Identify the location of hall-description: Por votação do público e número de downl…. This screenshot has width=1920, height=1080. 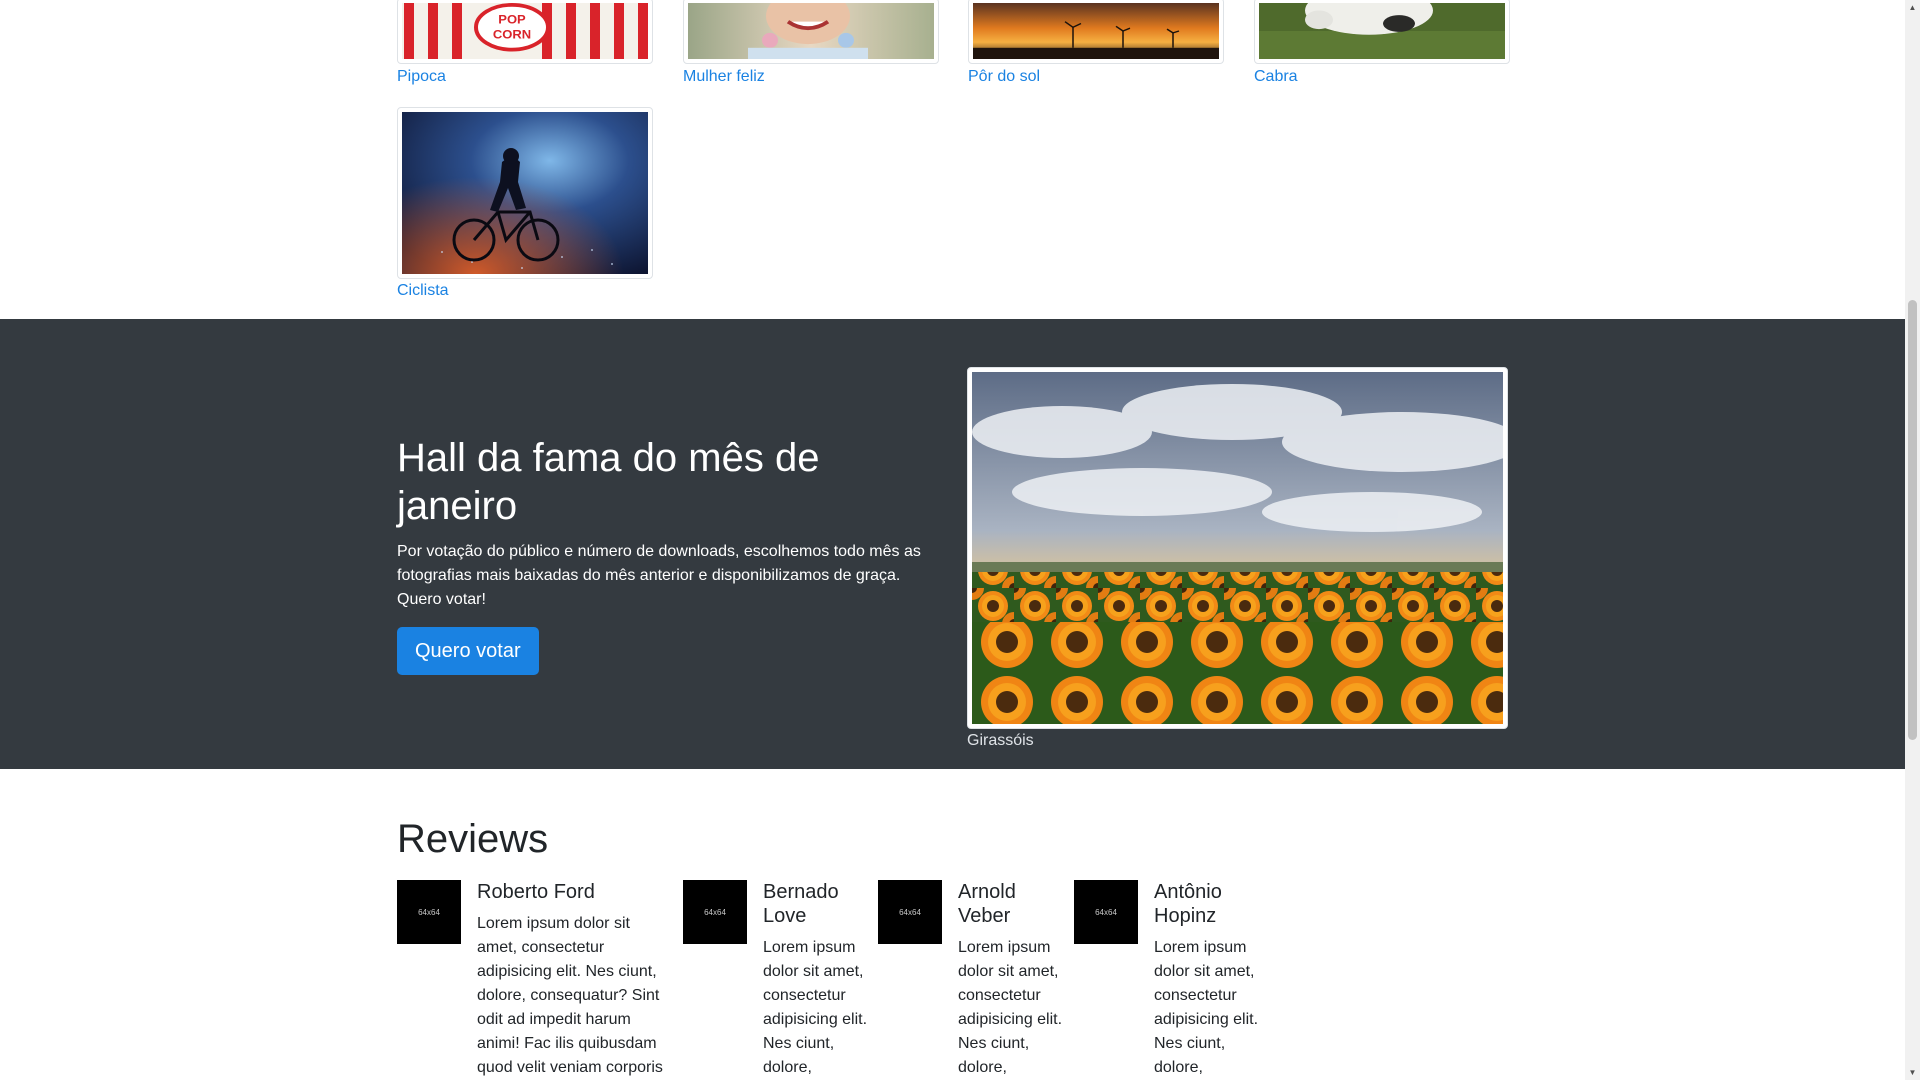
(659, 575).